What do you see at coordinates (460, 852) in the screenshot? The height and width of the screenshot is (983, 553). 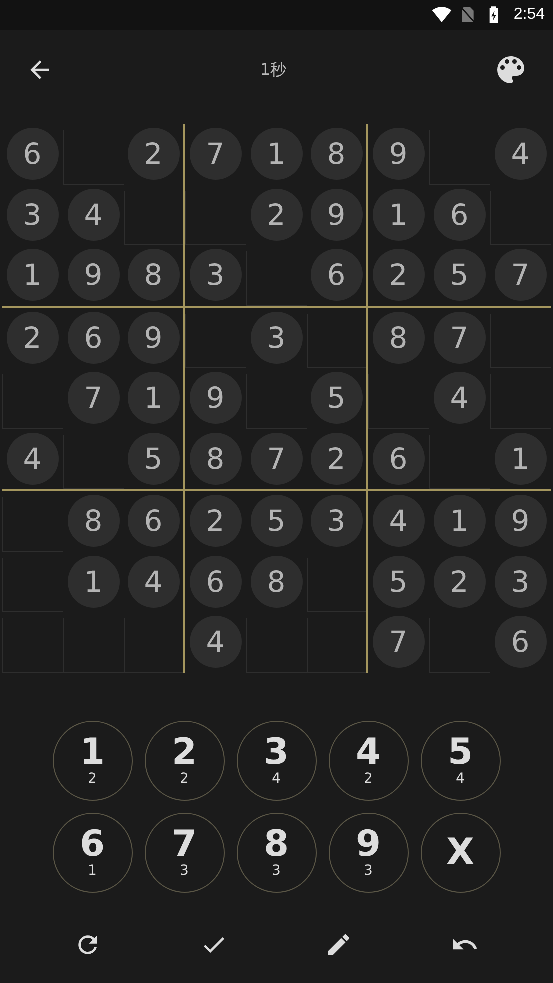 I see `number-key: X` at bounding box center [460, 852].